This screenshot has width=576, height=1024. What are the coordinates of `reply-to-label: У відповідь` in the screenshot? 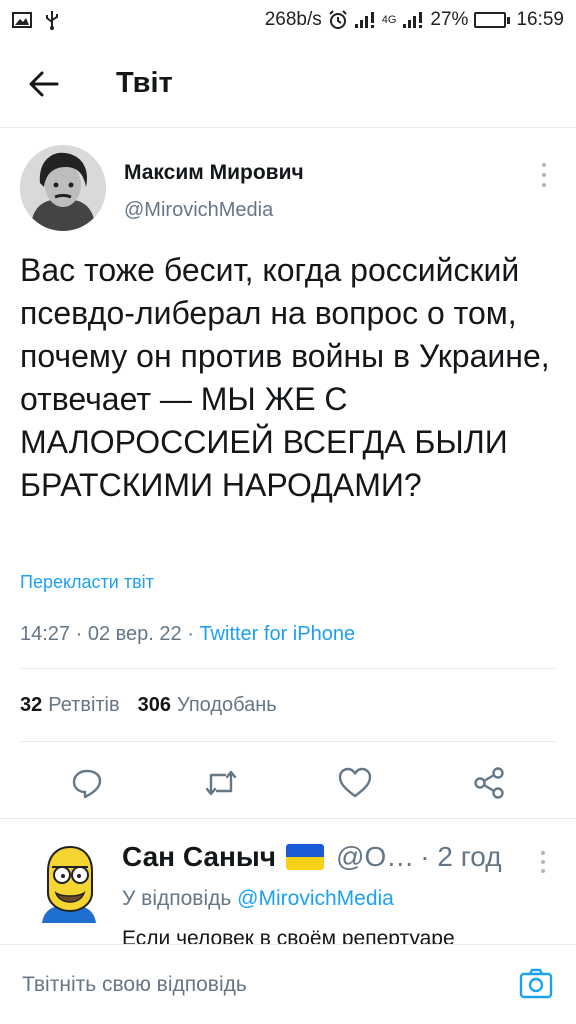 It's located at (177, 898).